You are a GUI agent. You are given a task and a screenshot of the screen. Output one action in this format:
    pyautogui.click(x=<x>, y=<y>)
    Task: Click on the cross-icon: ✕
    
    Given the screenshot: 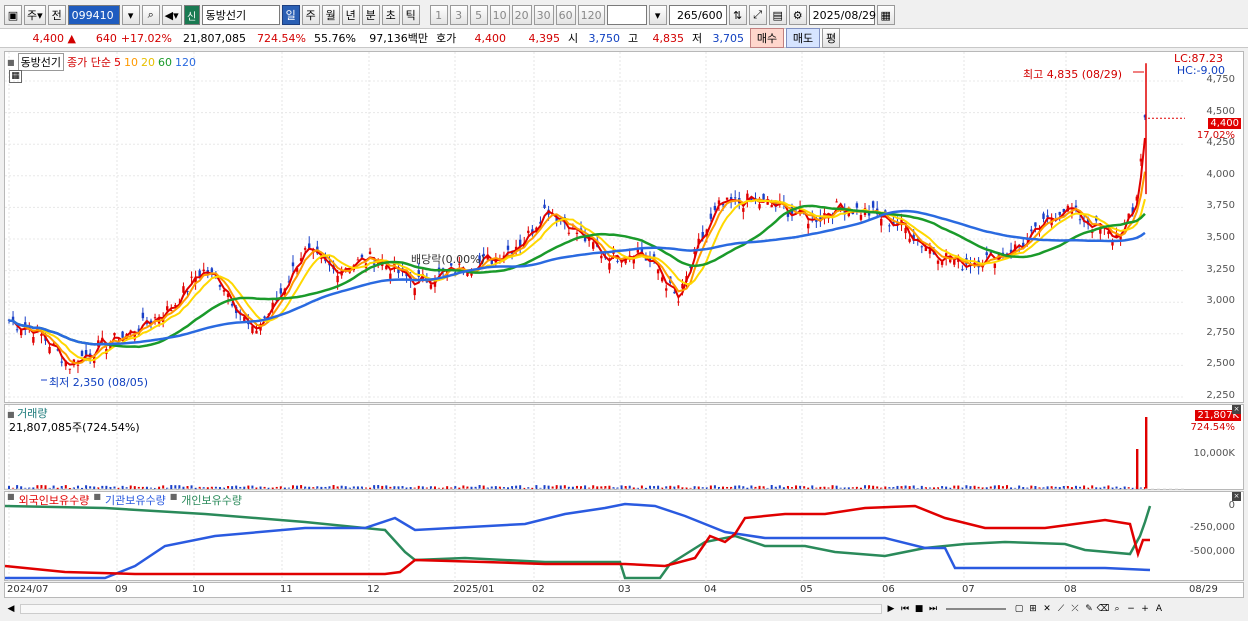 What is the action you would take?
    pyautogui.click(x=1047, y=609)
    